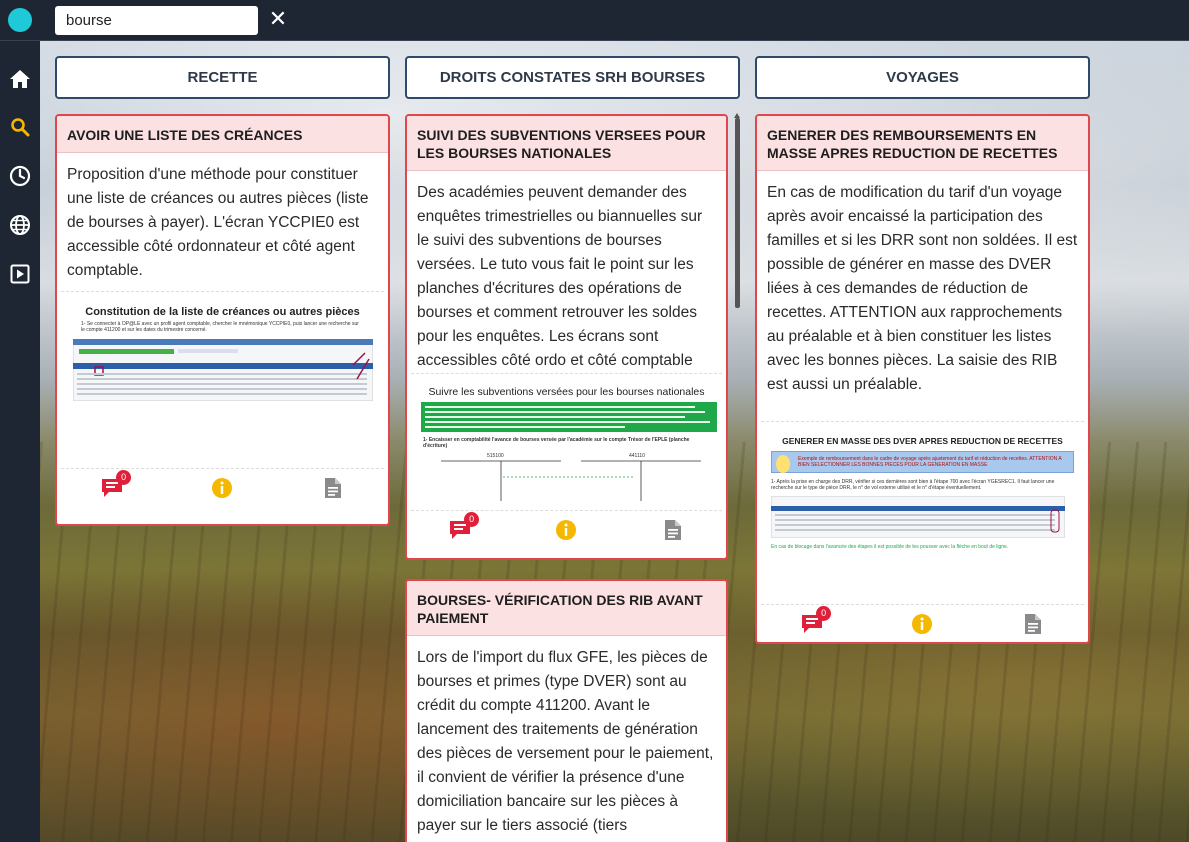 This screenshot has width=1189, height=842. What do you see at coordinates (594, 20) in the screenshot?
I see `top-bar: ✕` at bounding box center [594, 20].